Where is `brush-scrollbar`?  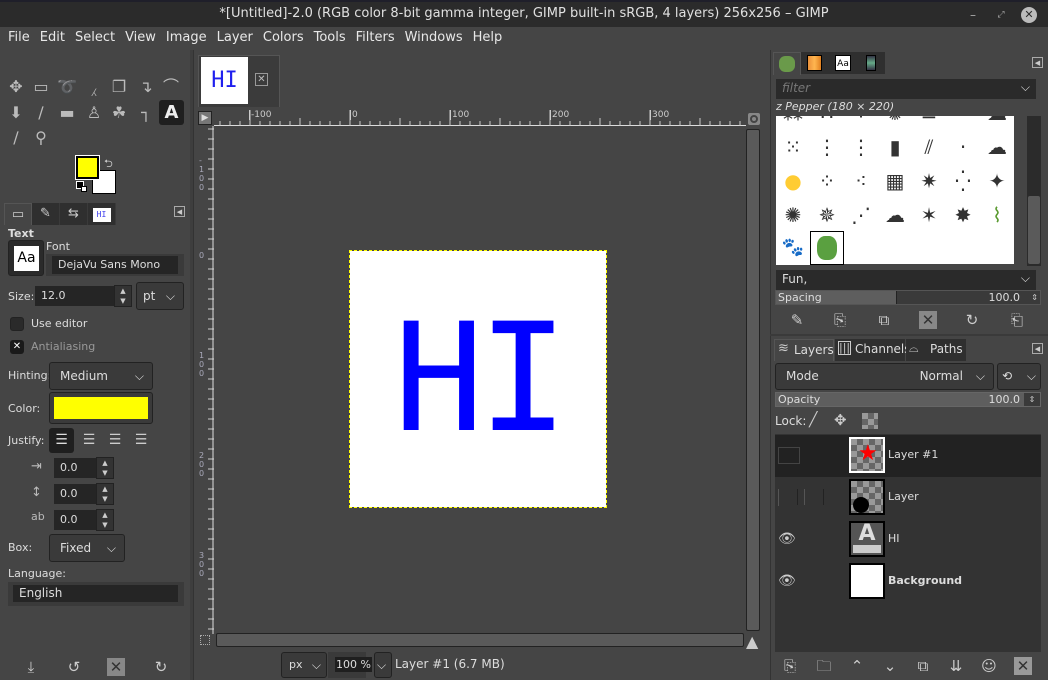
brush-scrollbar is located at coordinates (1034, 191).